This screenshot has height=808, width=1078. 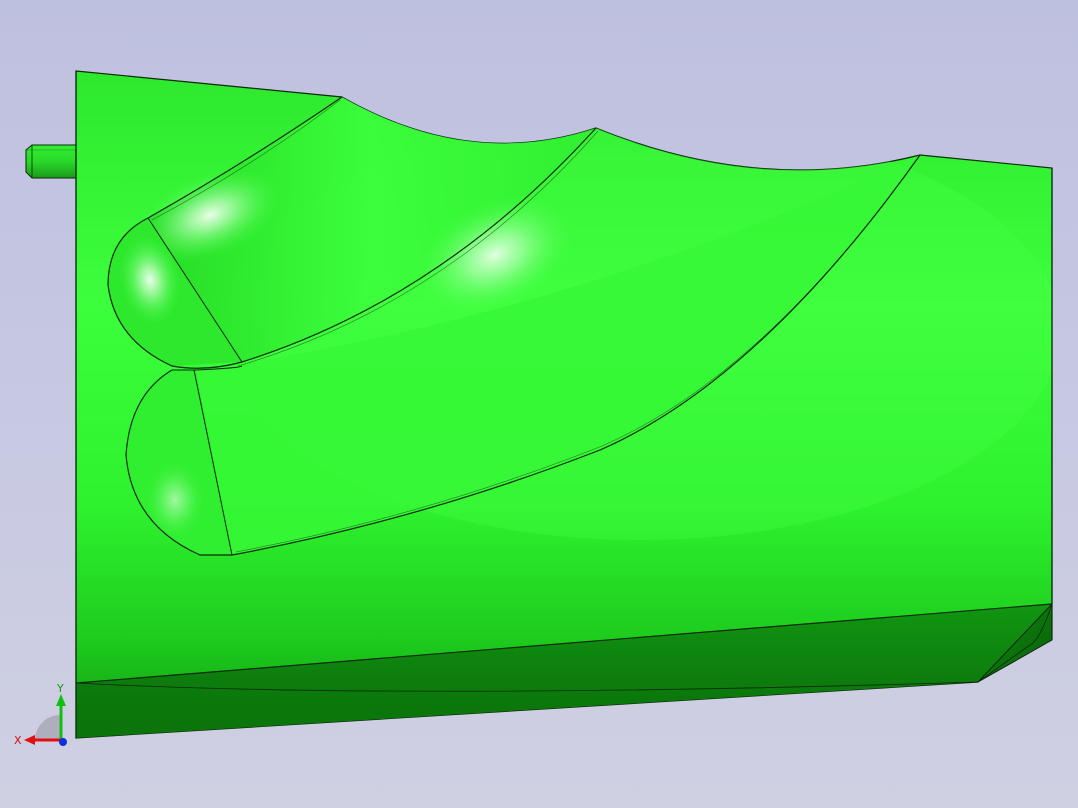 I want to click on triad-plane, so click(x=47, y=727).